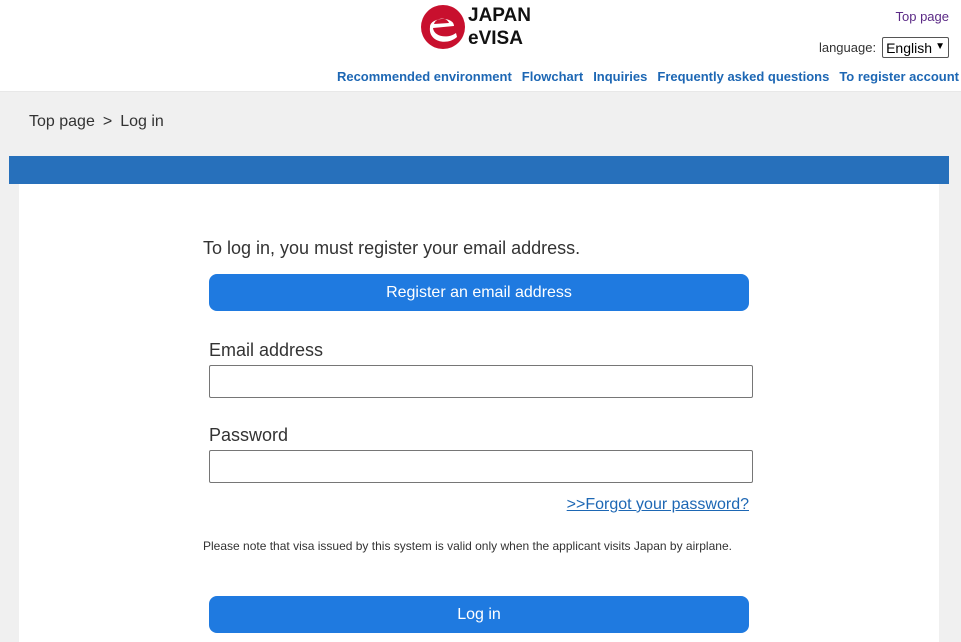  I want to click on email-label: Email address, so click(266, 350).